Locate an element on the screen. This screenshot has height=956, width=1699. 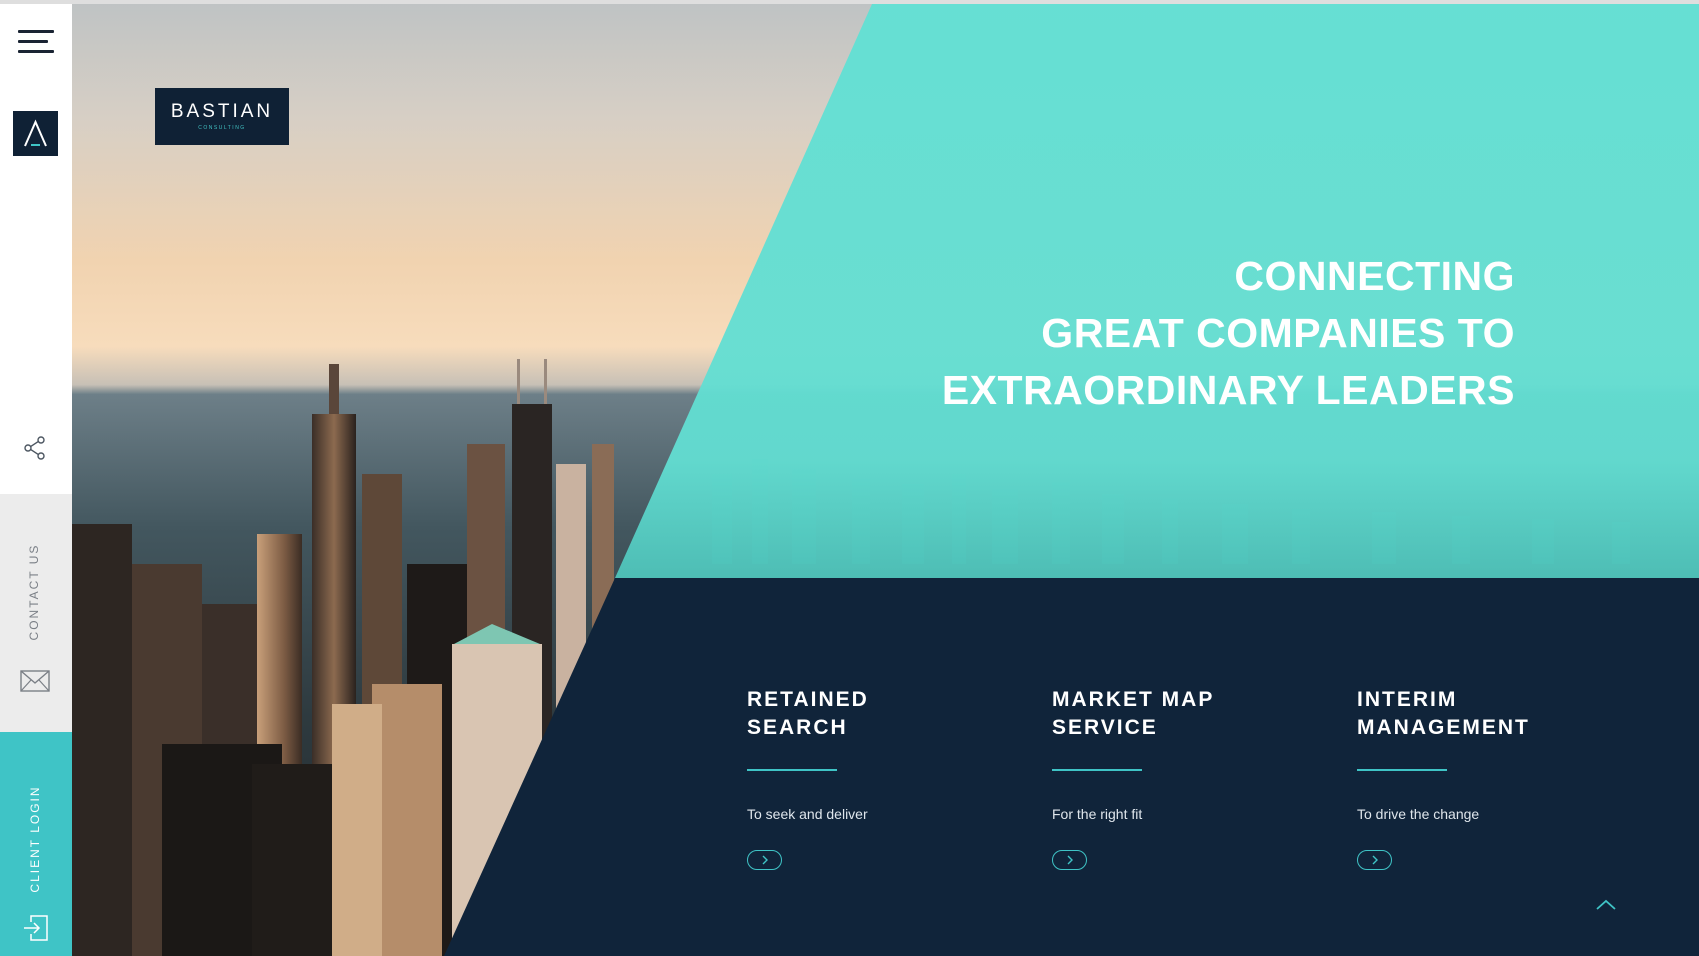
service-description: To drive the change is located at coordinates (1418, 814).